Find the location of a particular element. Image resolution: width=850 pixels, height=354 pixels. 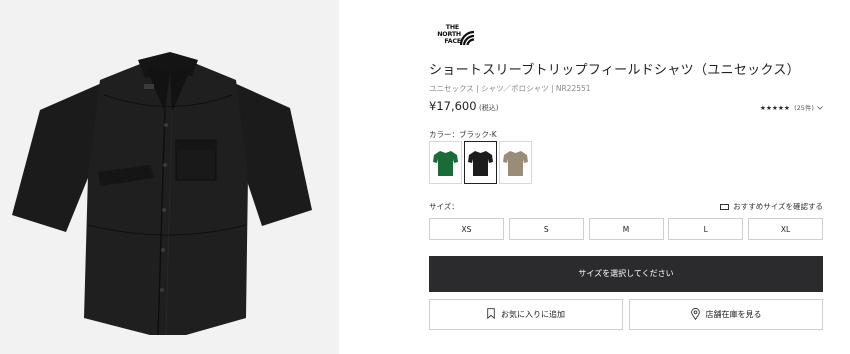

price-row: ¥17,600 (税込) ★★★★★ (25件) is located at coordinates (626, 107).